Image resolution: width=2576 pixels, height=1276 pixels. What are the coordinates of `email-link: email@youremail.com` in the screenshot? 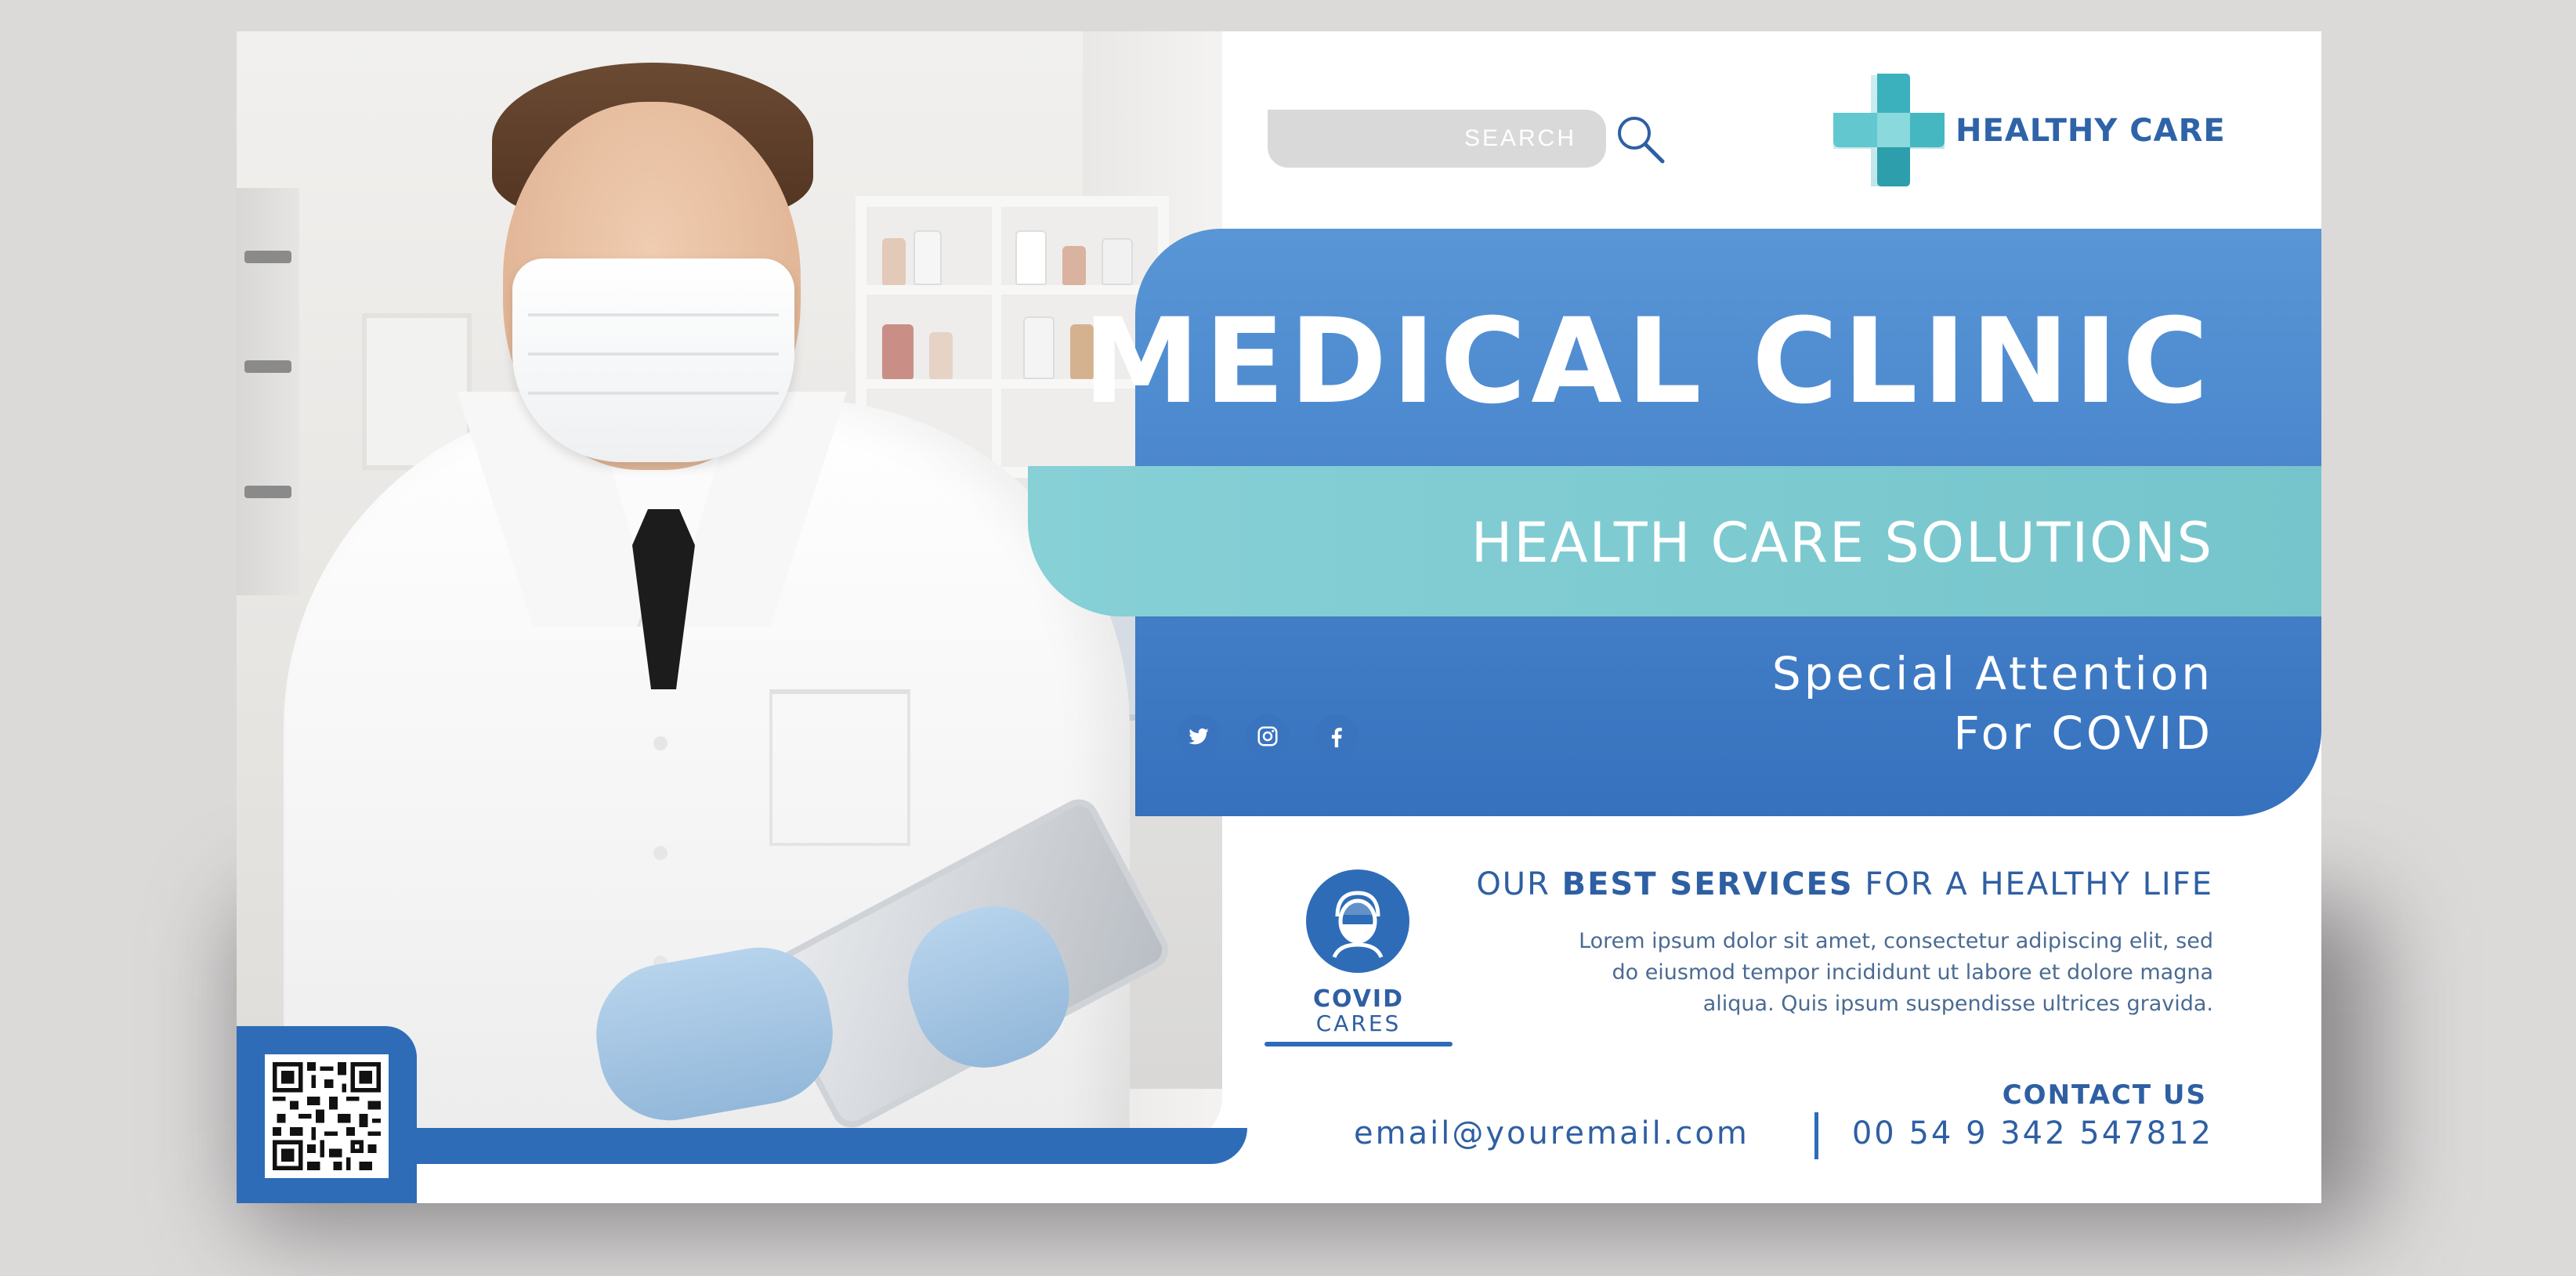 It's located at (1551, 1133).